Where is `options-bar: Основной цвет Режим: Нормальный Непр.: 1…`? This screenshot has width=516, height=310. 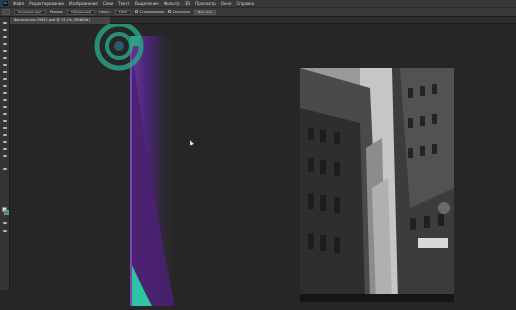 options-bar: Основной цвет Режим: Нормальный Непр.: 1… is located at coordinates (258, 12).